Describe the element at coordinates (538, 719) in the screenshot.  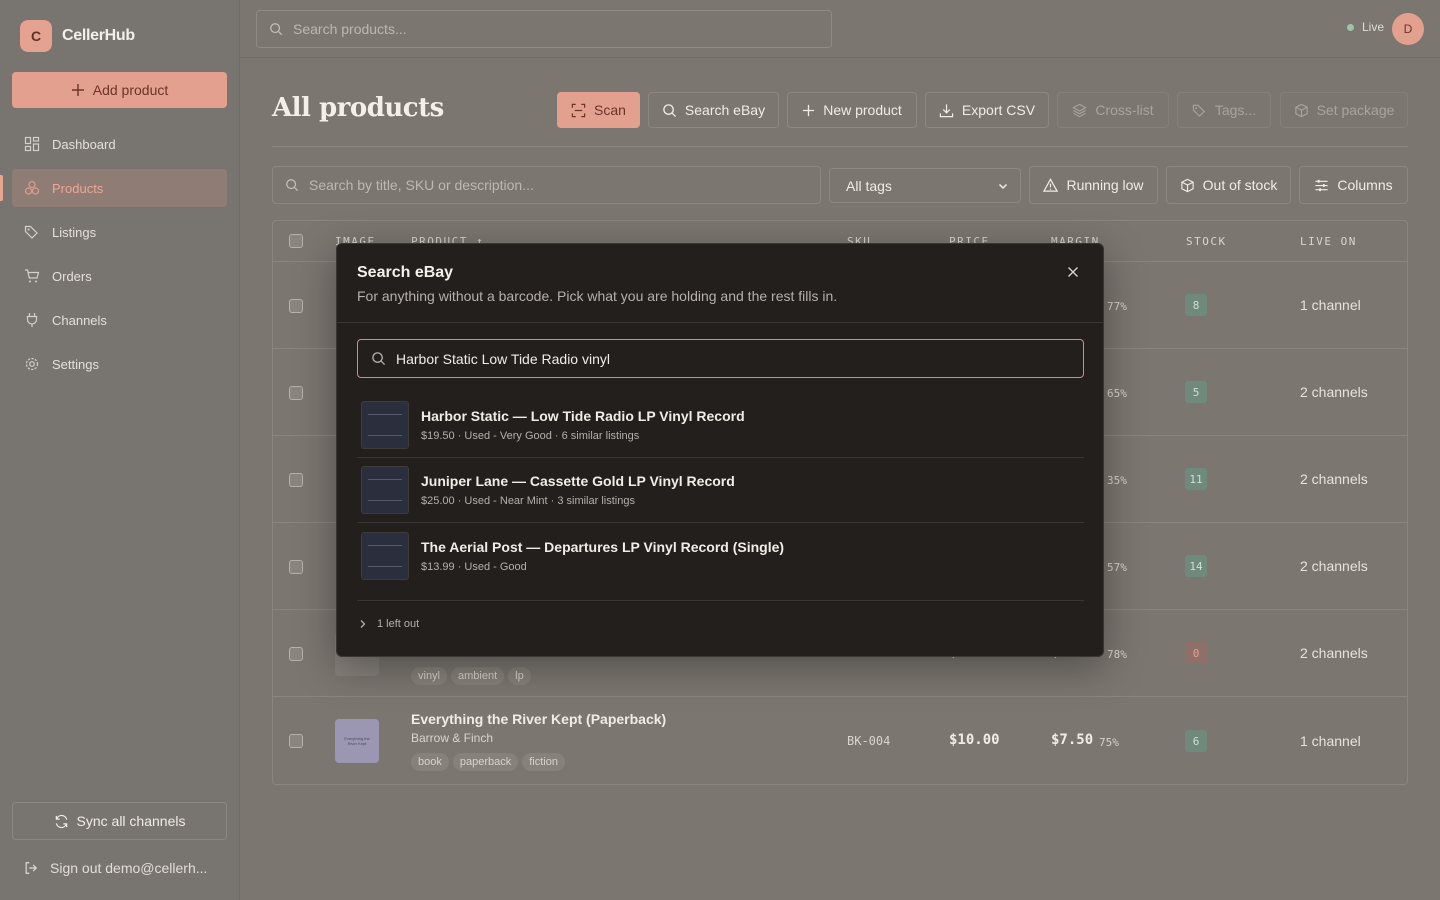
I see `product-title: Everything the River Kept (Paperback)` at that location.